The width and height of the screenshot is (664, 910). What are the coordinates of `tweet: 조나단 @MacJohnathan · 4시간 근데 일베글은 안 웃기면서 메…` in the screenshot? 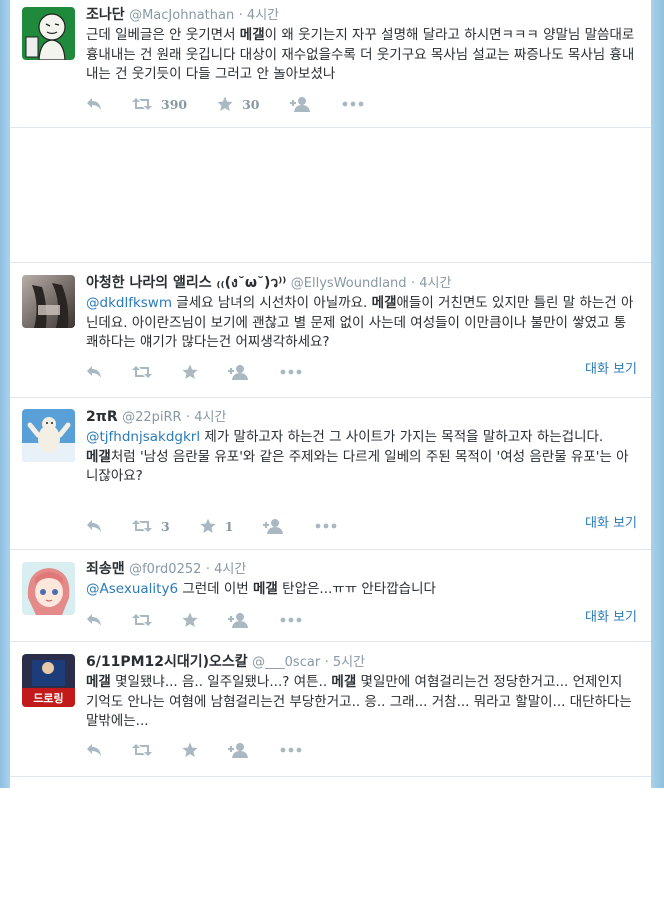 It's located at (330, 64).